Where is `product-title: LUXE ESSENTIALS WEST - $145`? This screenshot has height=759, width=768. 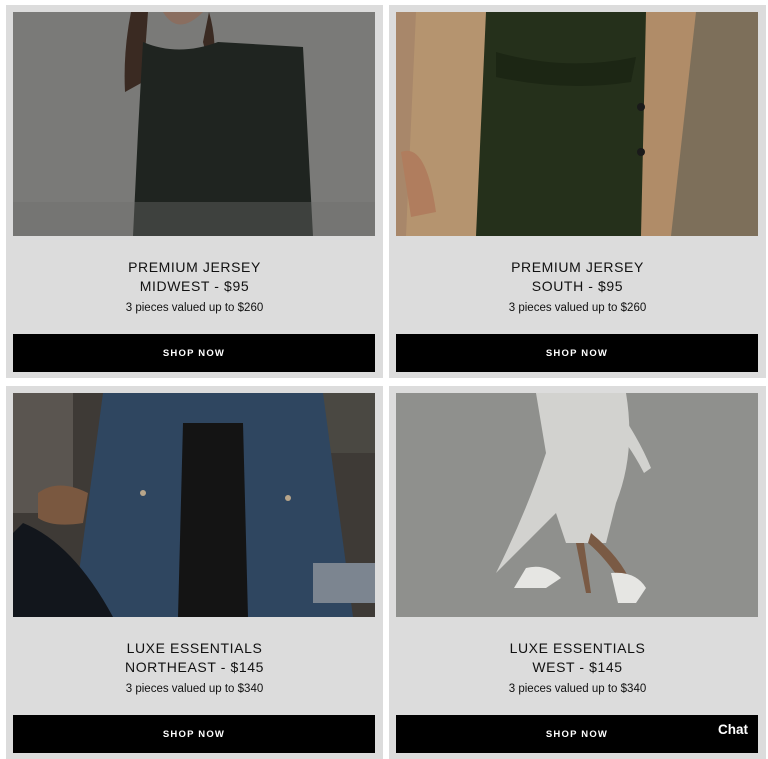 product-title: LUXE ESSENTIALS WEST - $145 is located at coordinates (577, 658).